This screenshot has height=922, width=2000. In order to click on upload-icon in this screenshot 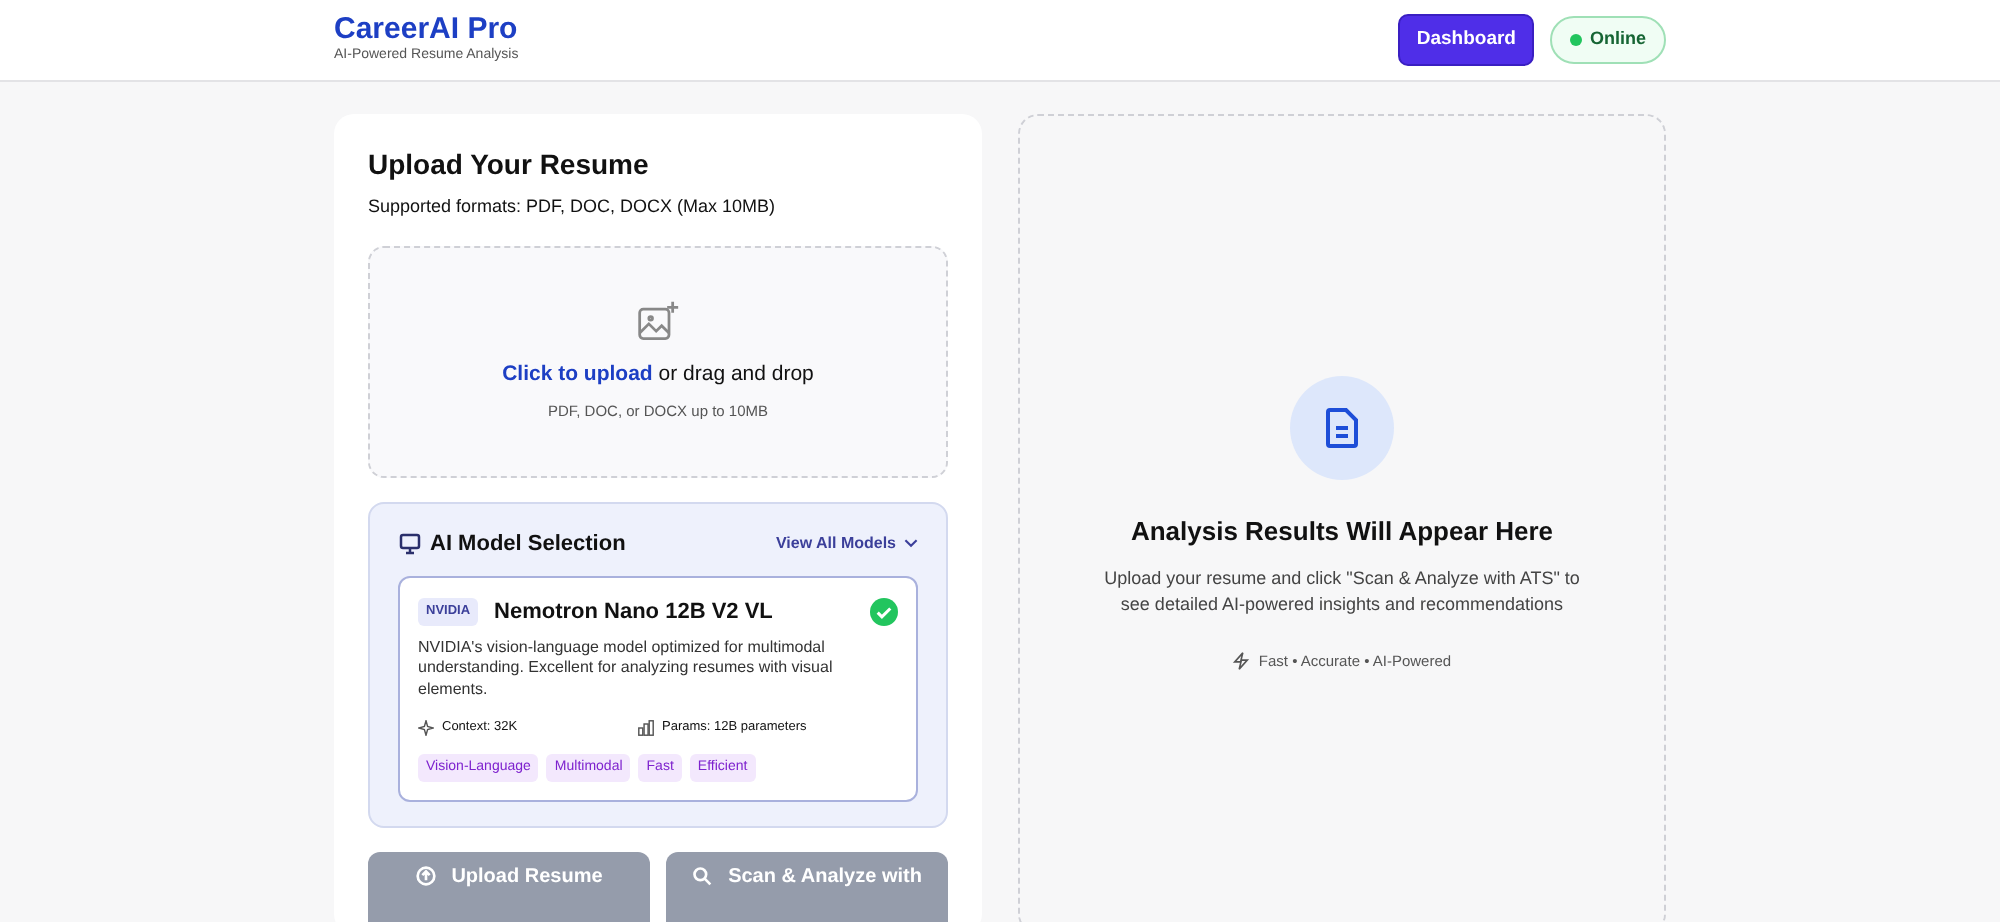, I will do `click(425, 876)`.